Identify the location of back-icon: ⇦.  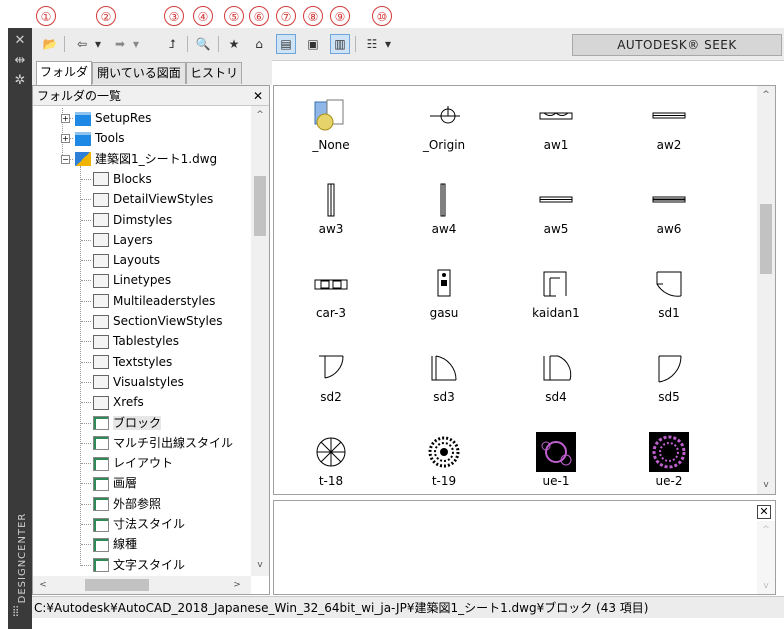
(82, 44).